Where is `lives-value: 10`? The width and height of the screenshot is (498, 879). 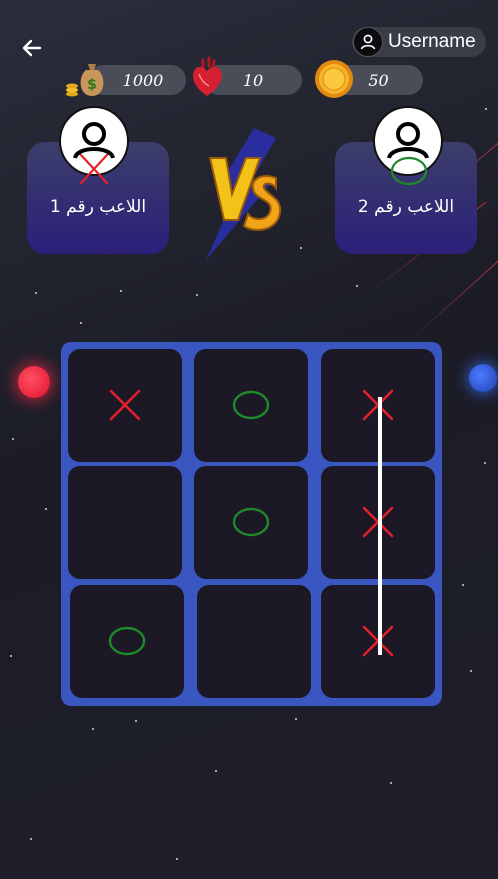
lives-value: 10 is located at coordinates (253, 80).